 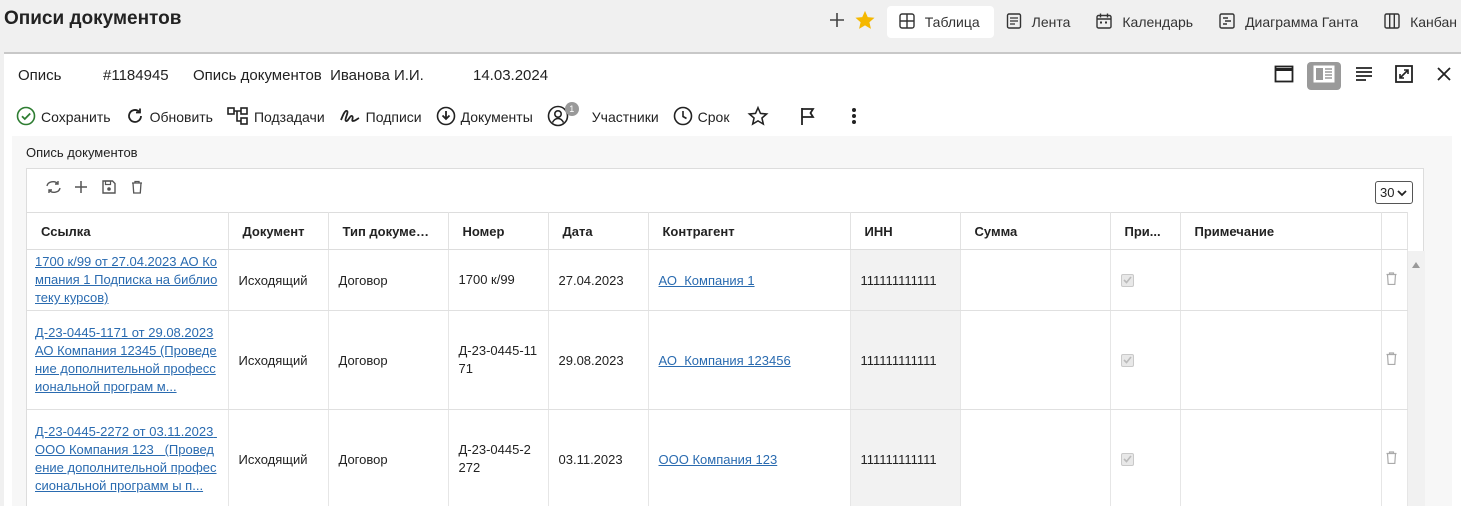 I want to click on counterparty-link: ООО Компания 123, so click(x=718, y=459).